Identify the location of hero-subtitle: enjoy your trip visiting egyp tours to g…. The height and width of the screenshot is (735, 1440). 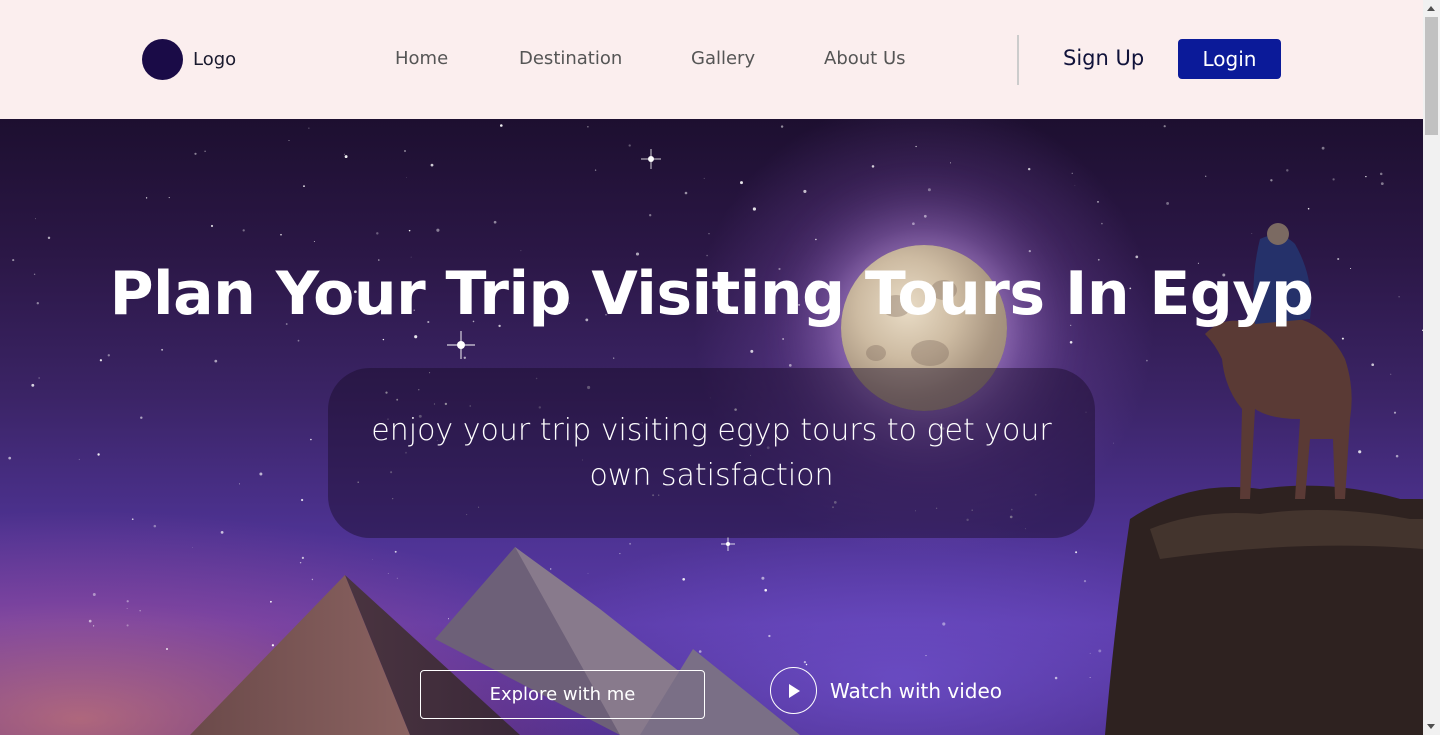
(711, 453).